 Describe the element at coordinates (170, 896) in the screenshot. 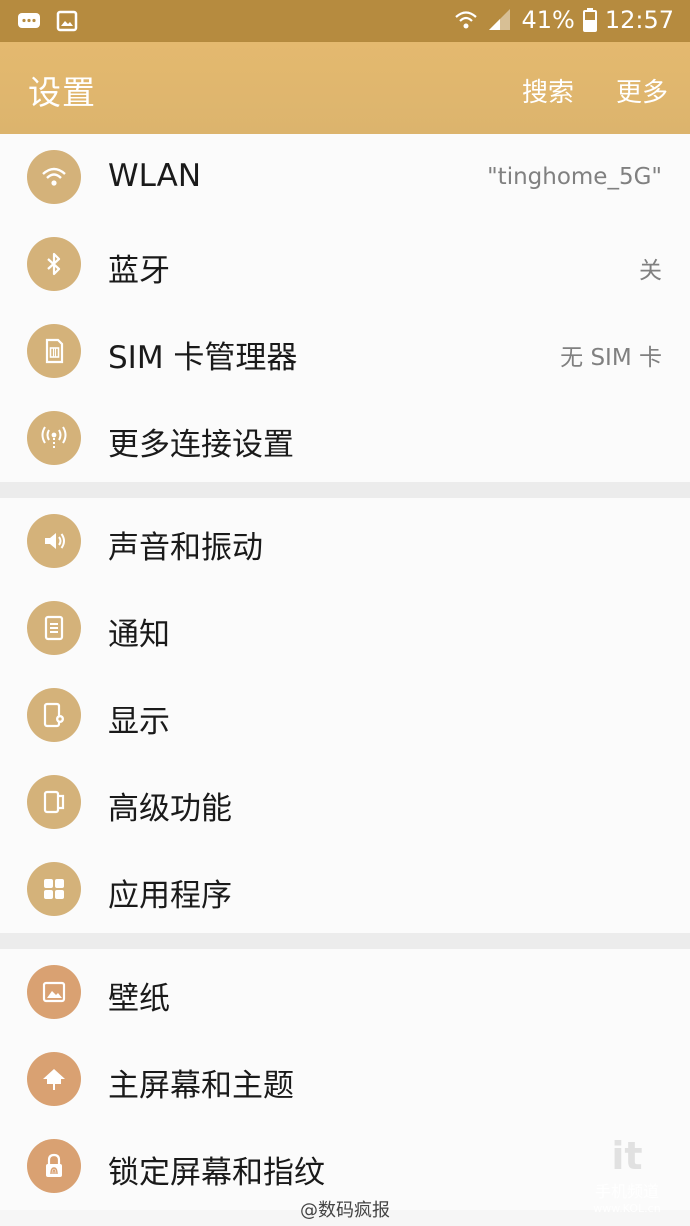

I see `settings-item-label: 应用程序` at that location.